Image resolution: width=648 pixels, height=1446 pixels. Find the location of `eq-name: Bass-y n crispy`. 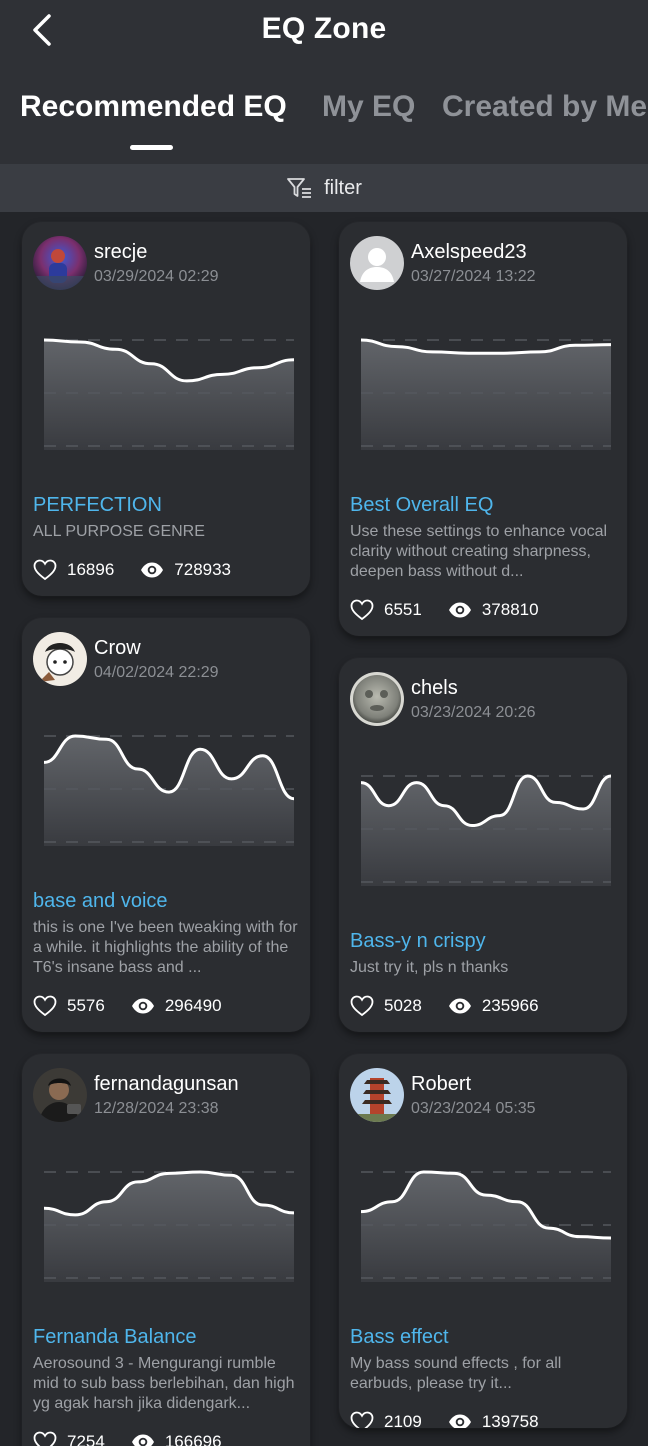

eq-name: Bass-y n crispy is located at coordinates (418, 941).